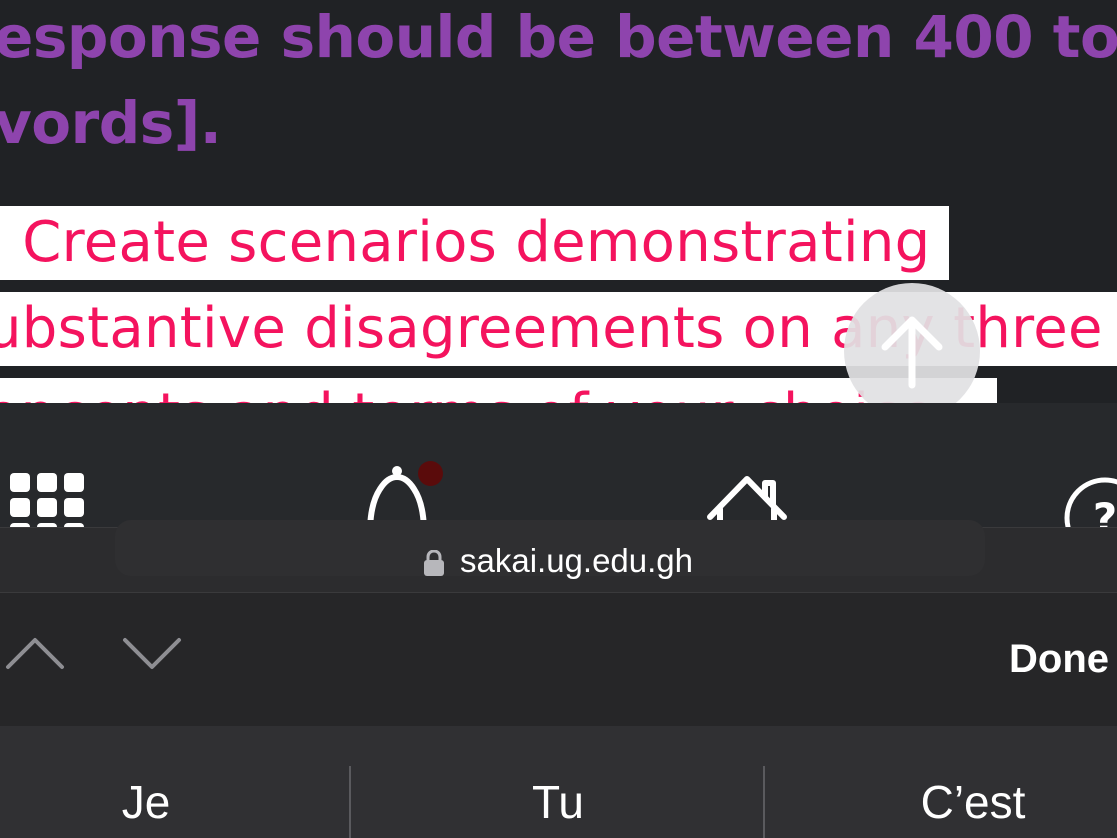 The height and width of the screenshot is (838, 1117). Describe the element at coordinates (433, 563) in the screenshot. I see `lock-icon` at that location.